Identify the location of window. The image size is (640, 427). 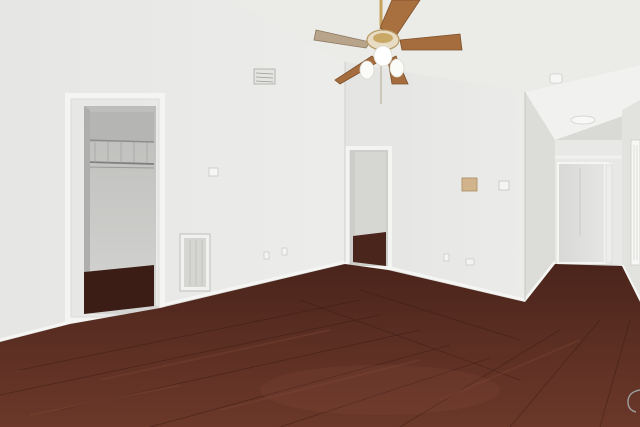
(635, 202).